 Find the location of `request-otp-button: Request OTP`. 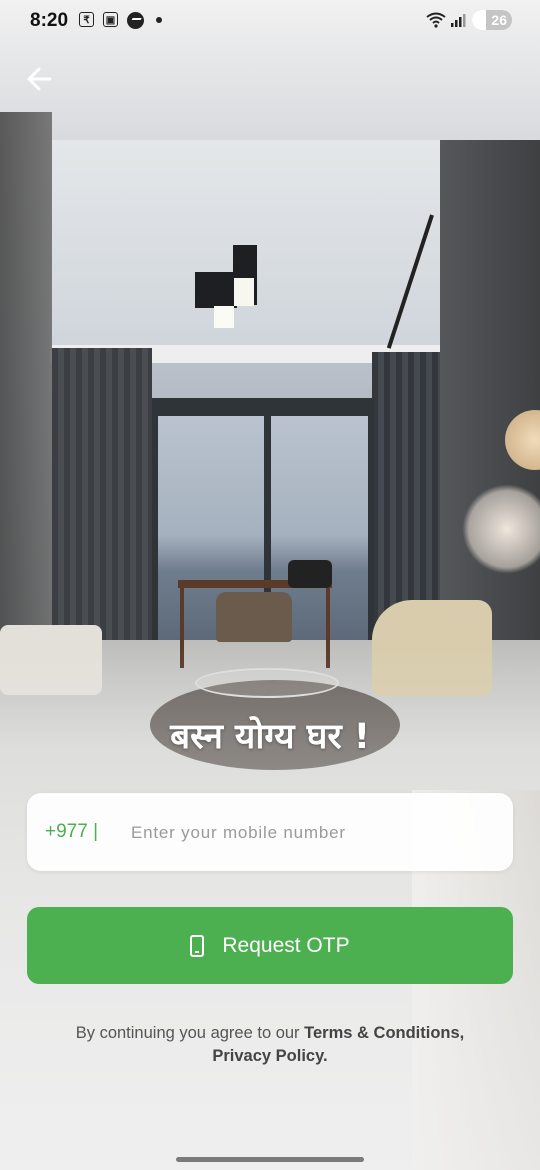

request-otp-button: Request OTP is located at coordinates (270, 945).